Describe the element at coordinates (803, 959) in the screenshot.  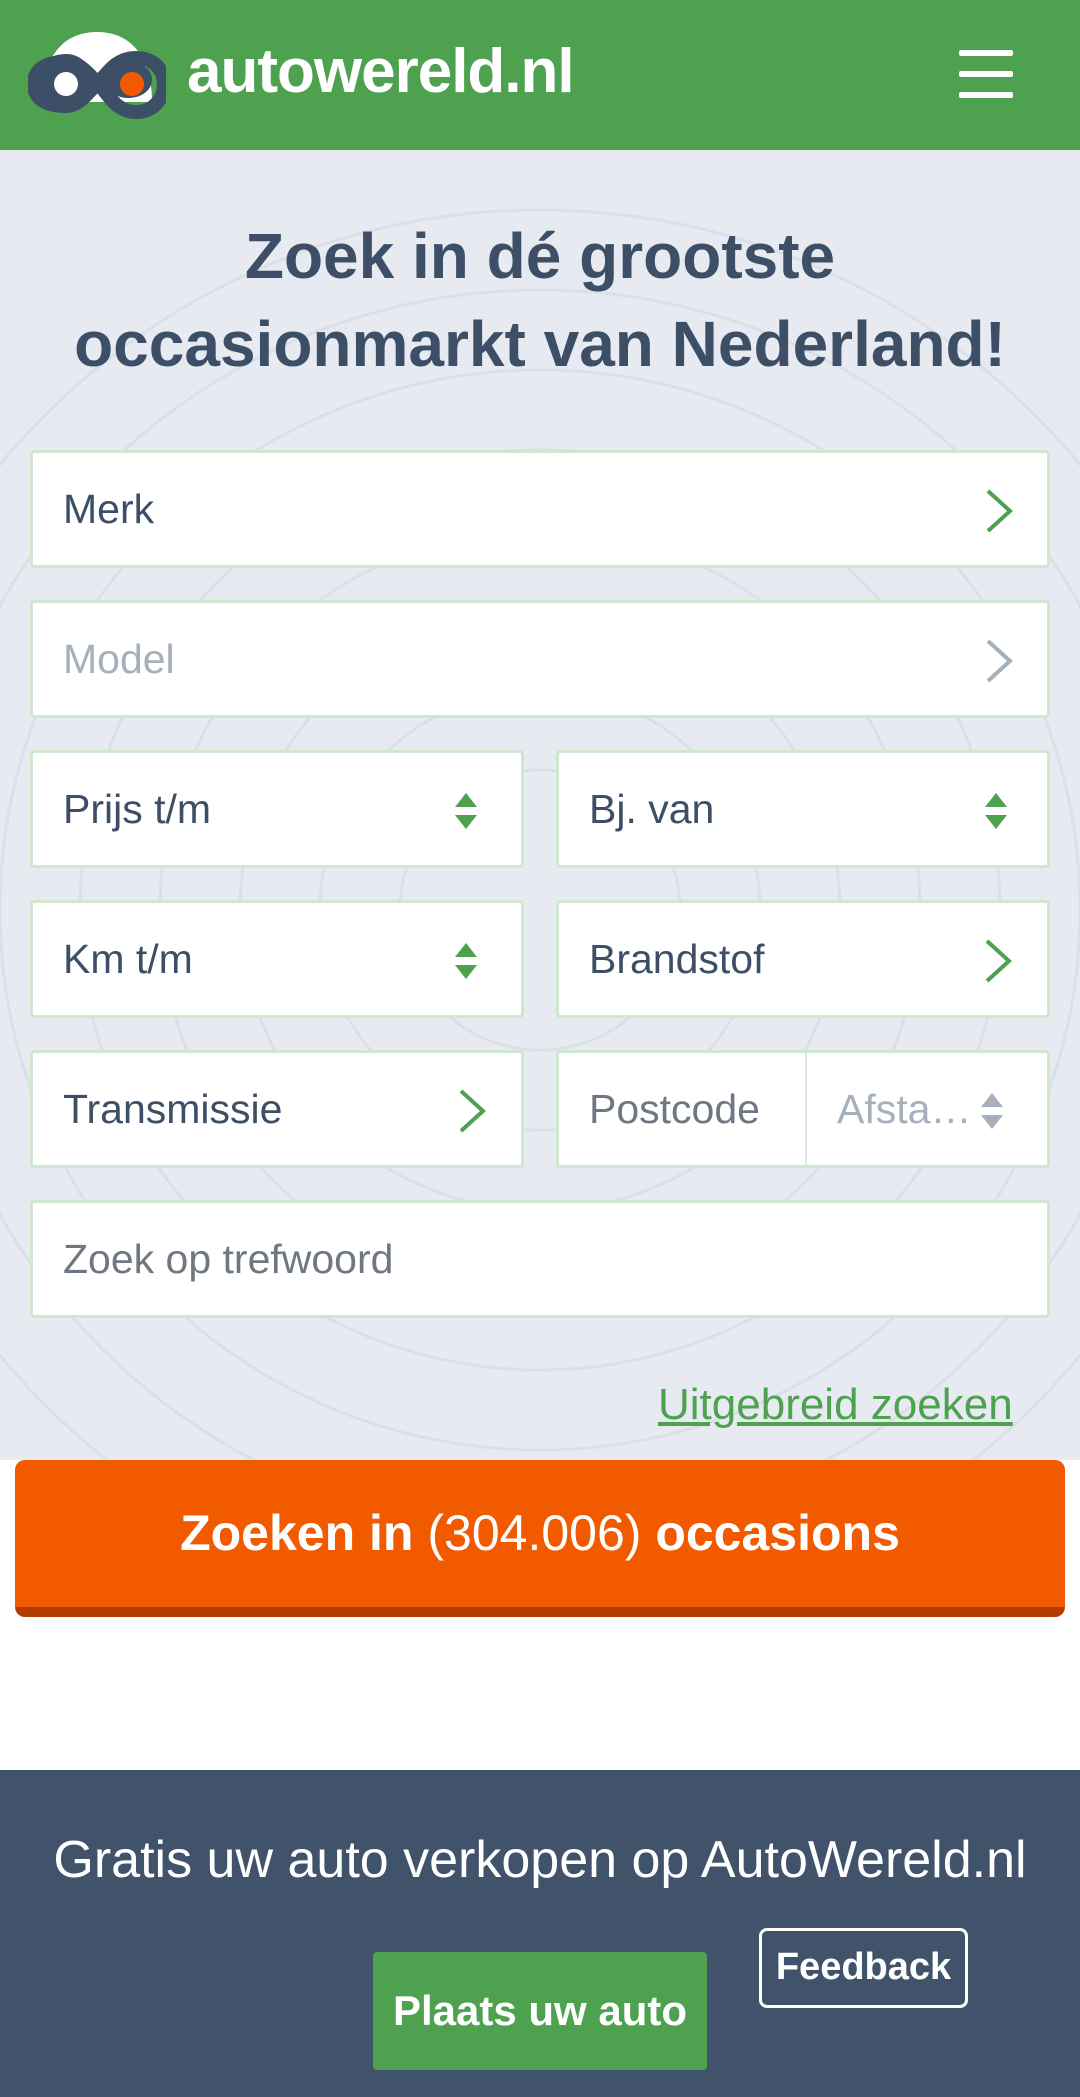
I see `brandstof-select: Brandstof` at that location.